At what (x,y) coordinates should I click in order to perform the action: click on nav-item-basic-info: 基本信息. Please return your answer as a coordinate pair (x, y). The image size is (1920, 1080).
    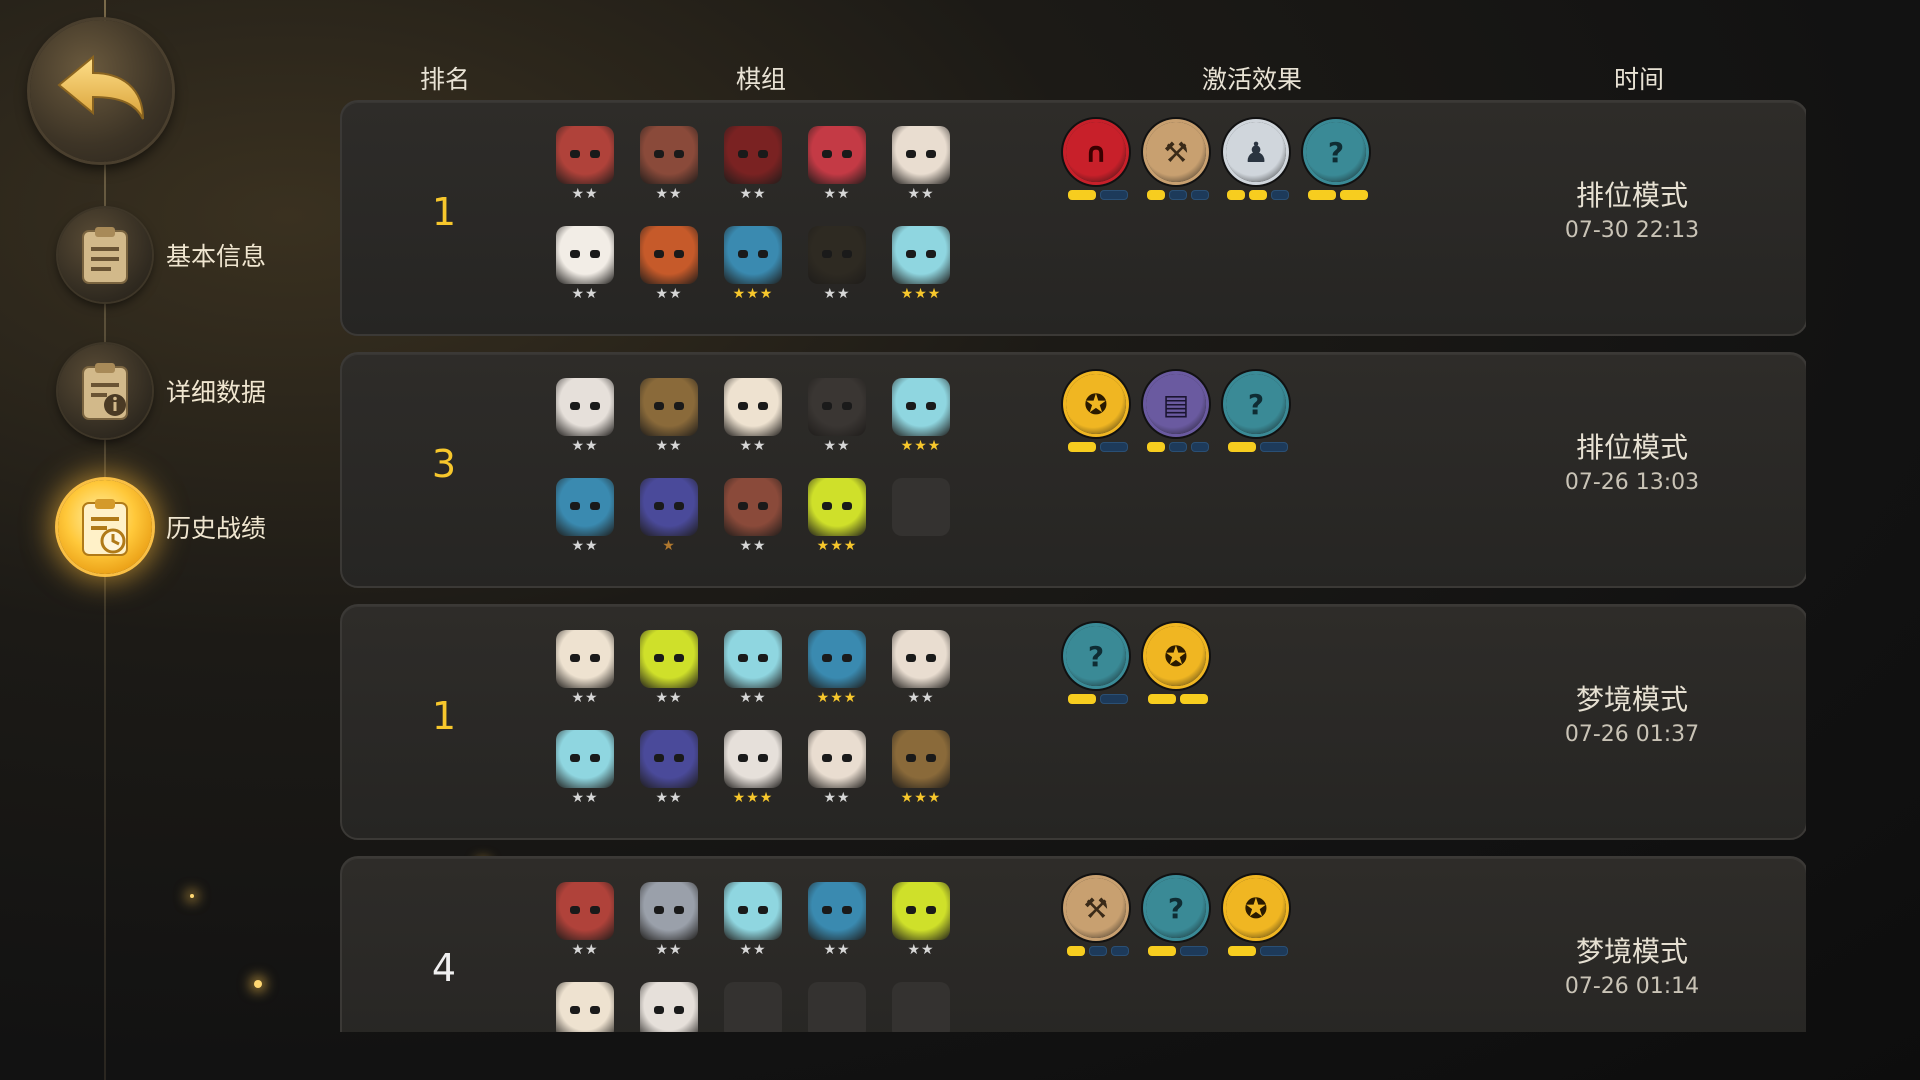
    Looking at the image, I should click on (162, 255).